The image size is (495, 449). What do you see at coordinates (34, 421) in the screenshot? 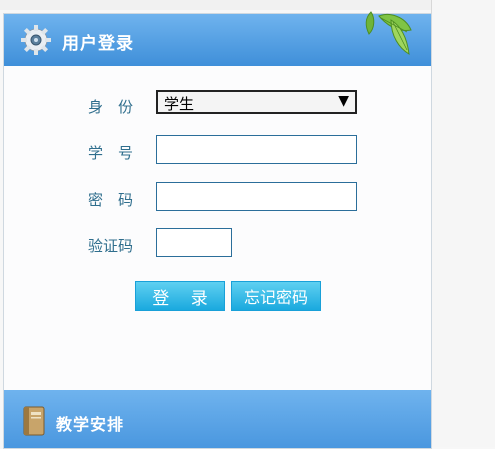
I see `book-icon` at bounding box center [34, 421].